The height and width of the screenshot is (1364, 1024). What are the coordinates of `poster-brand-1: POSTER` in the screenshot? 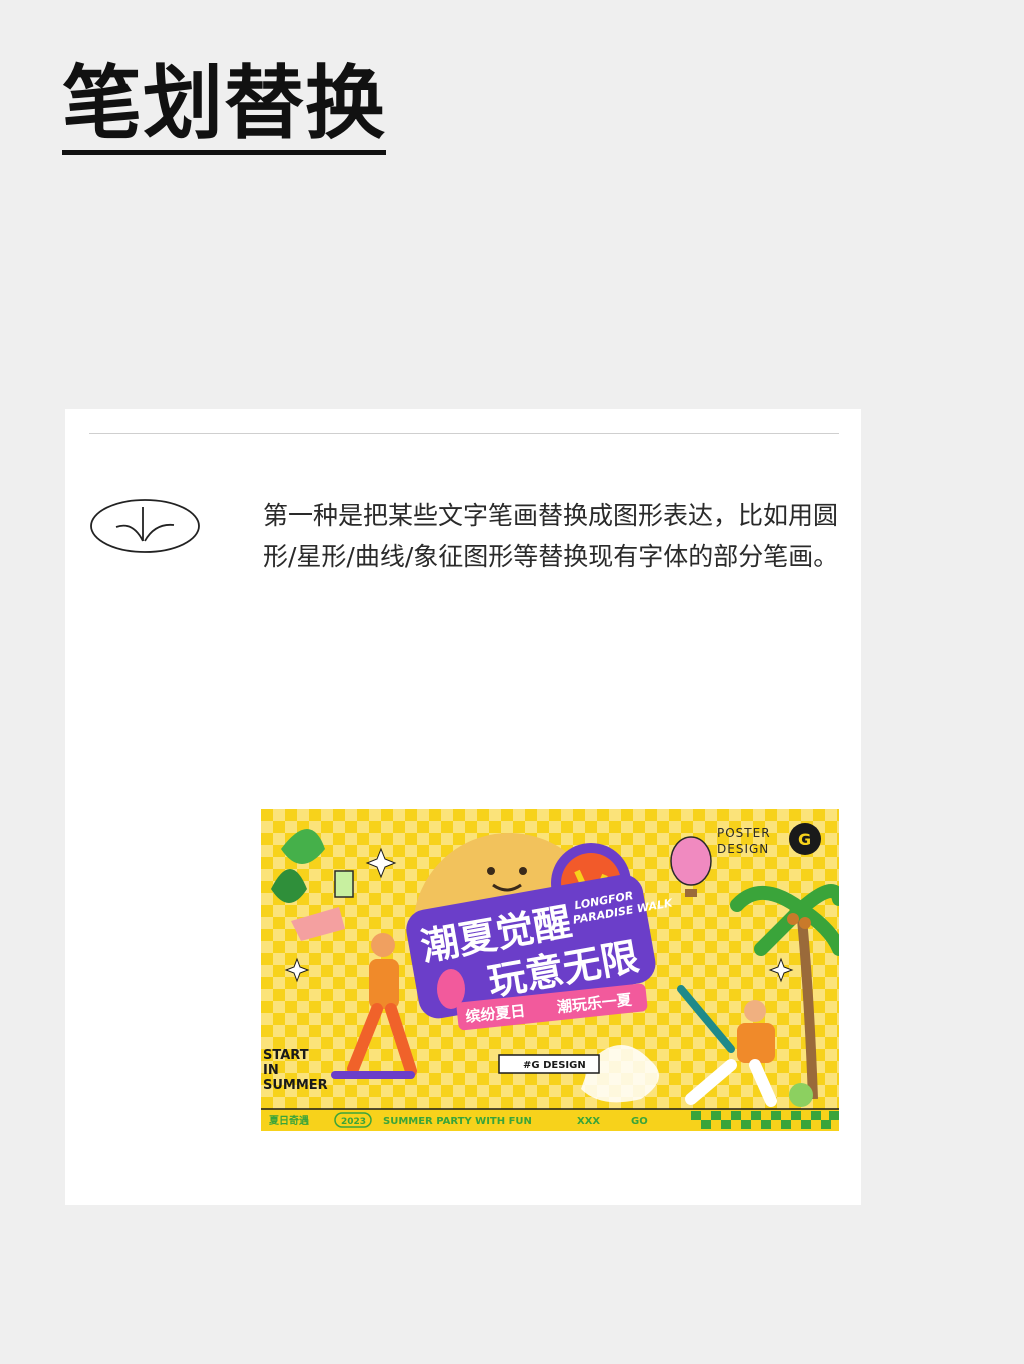 It's located at (744, 833).